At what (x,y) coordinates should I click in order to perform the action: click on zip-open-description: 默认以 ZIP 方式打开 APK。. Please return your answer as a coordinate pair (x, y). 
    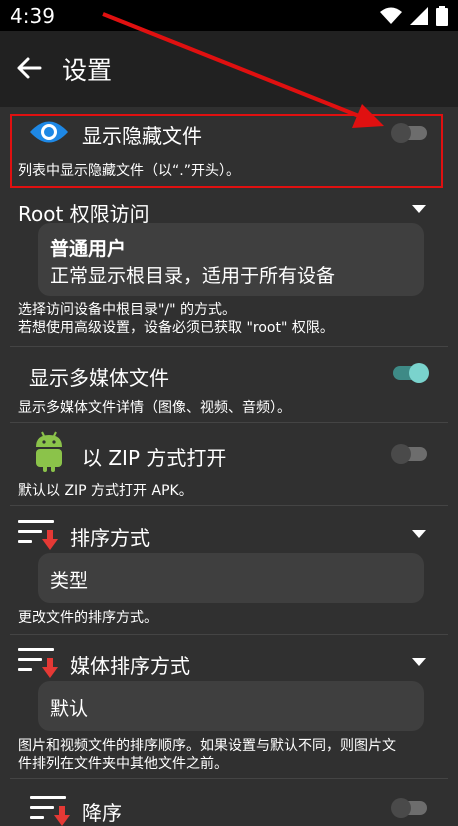
    Looking at the image, I should click on (105, 491).